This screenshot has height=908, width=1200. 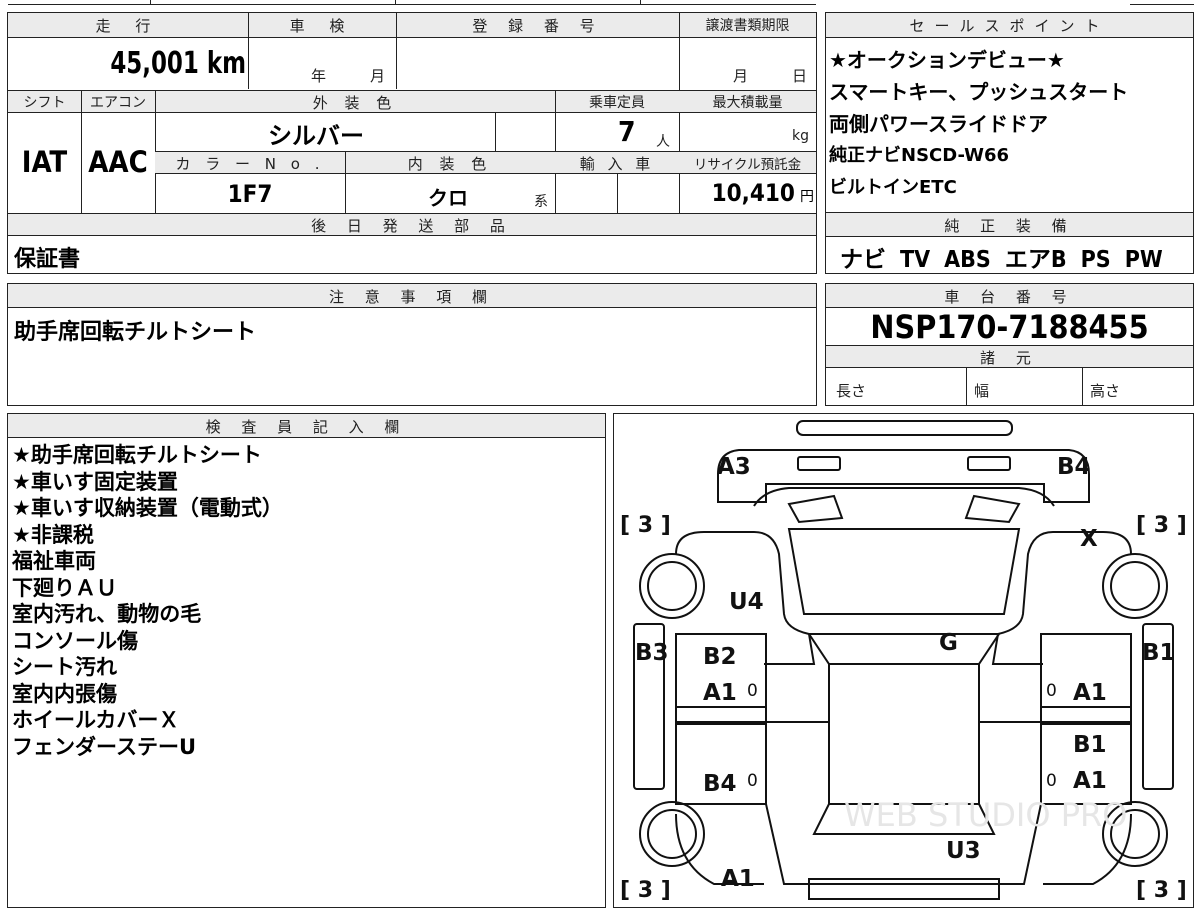 What do you see at coordinates (1009, 297) in the screenshot?
I see `chassis-label: 車 台 番 号` at bounding box center [1009, 297].